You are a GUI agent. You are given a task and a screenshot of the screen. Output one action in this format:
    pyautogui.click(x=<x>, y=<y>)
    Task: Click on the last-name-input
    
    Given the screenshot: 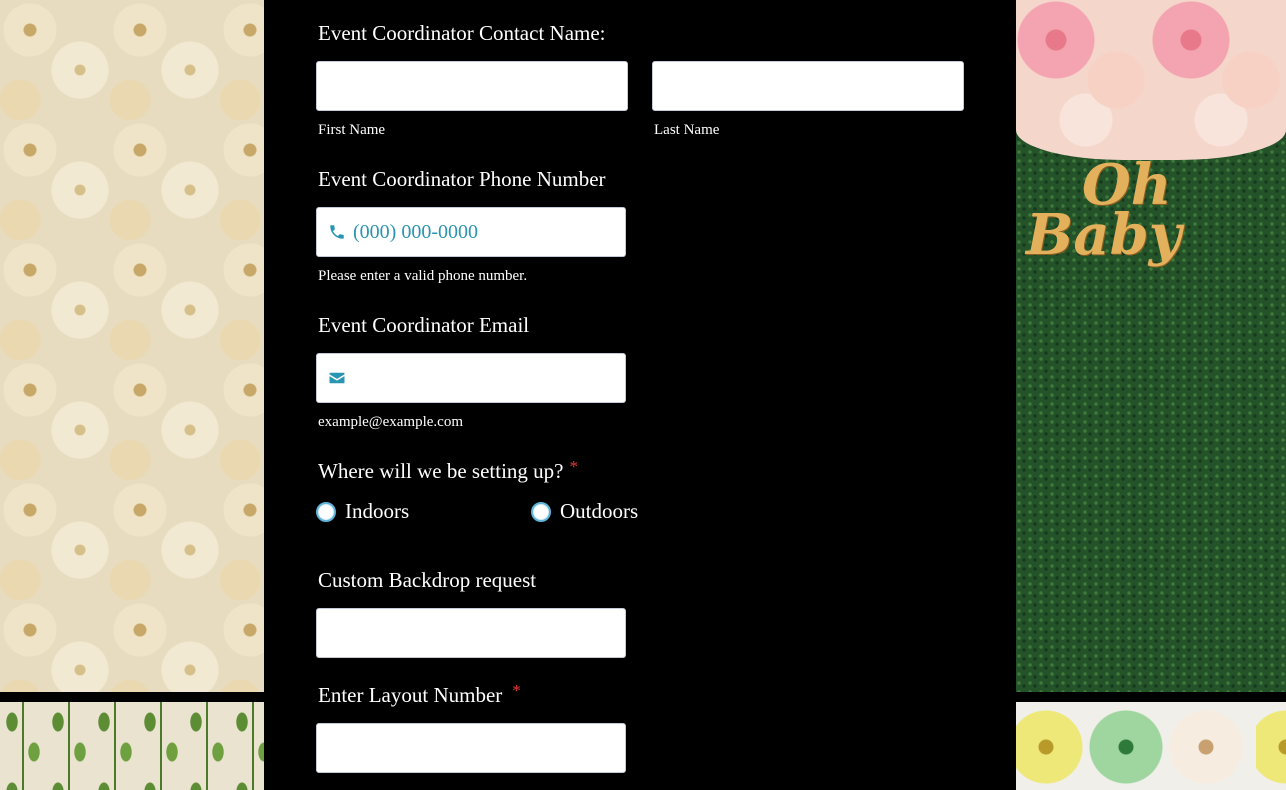 What is the action you would take?
    pyautogui.click(x=808, y=86)
    